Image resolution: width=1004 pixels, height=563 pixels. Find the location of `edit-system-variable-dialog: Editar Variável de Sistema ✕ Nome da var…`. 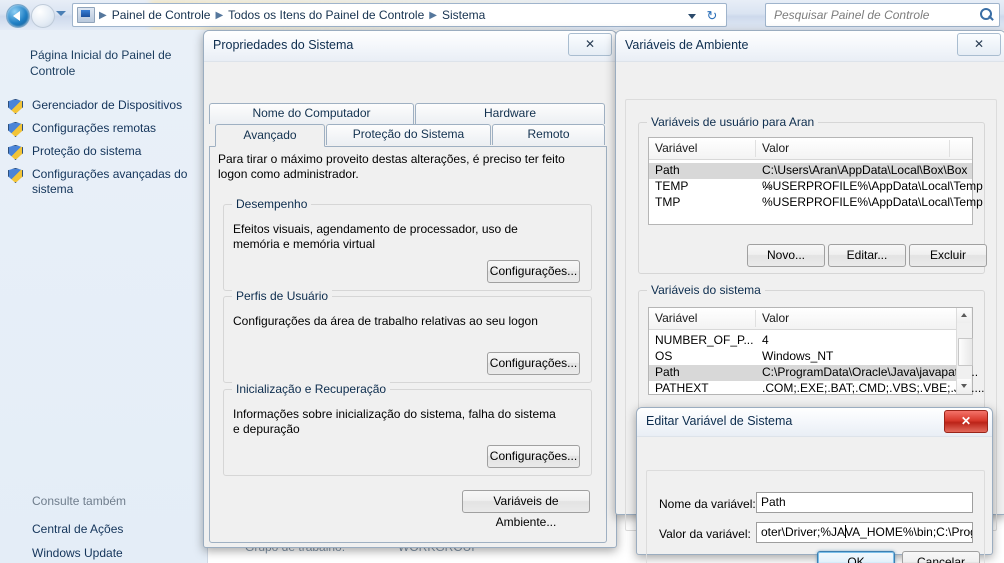

edit-system-variable-dialog: Editar Variável de Sistema ✕ Nome da var… is located at coordinates (814, 485).